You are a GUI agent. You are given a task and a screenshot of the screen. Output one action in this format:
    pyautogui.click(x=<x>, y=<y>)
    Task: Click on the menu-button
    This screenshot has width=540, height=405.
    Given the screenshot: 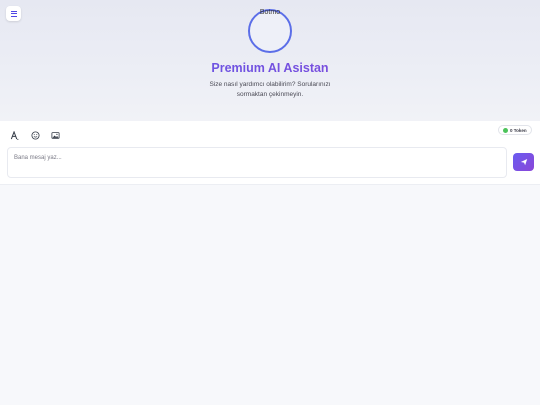 What is the action you would take?
    pyautogui.click(x=13, y=13)
    